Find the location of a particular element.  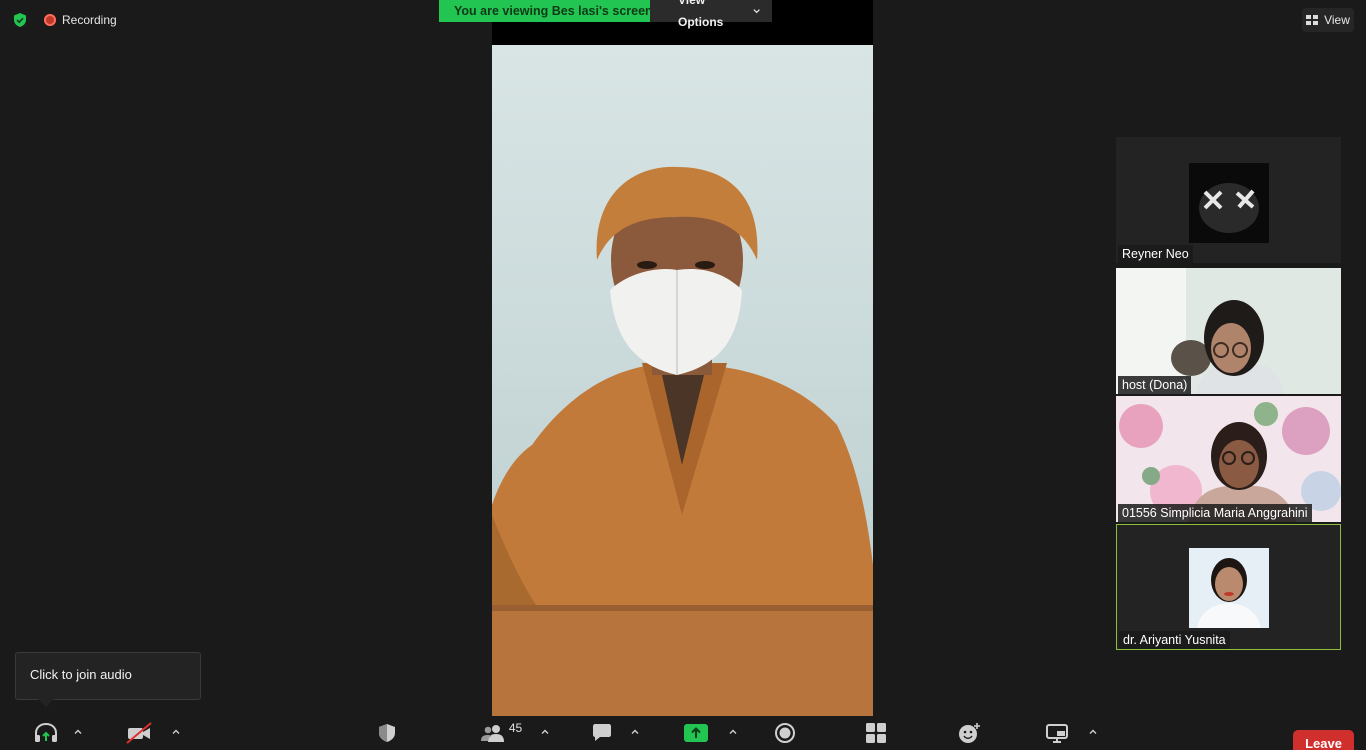

audio-options-chevron-icon is located at coordinates (78, 732).